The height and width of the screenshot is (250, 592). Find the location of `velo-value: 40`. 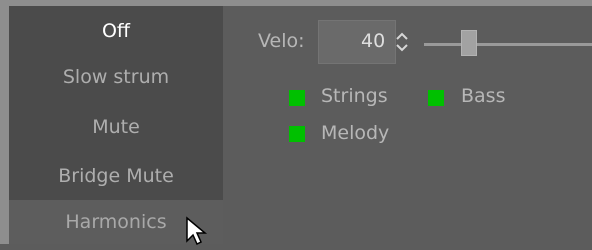

velo-value: 40 is located at coordinates (373, 41).